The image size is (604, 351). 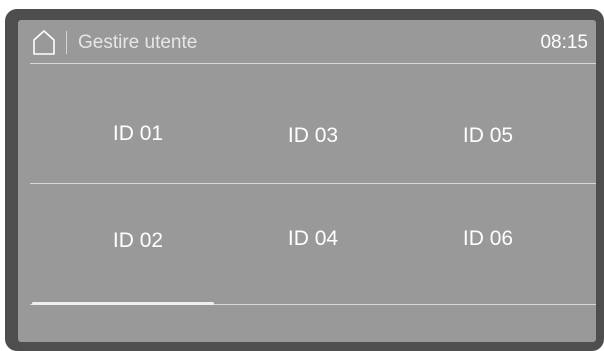 I want to click on row-separator, so click(x=313, y=183).